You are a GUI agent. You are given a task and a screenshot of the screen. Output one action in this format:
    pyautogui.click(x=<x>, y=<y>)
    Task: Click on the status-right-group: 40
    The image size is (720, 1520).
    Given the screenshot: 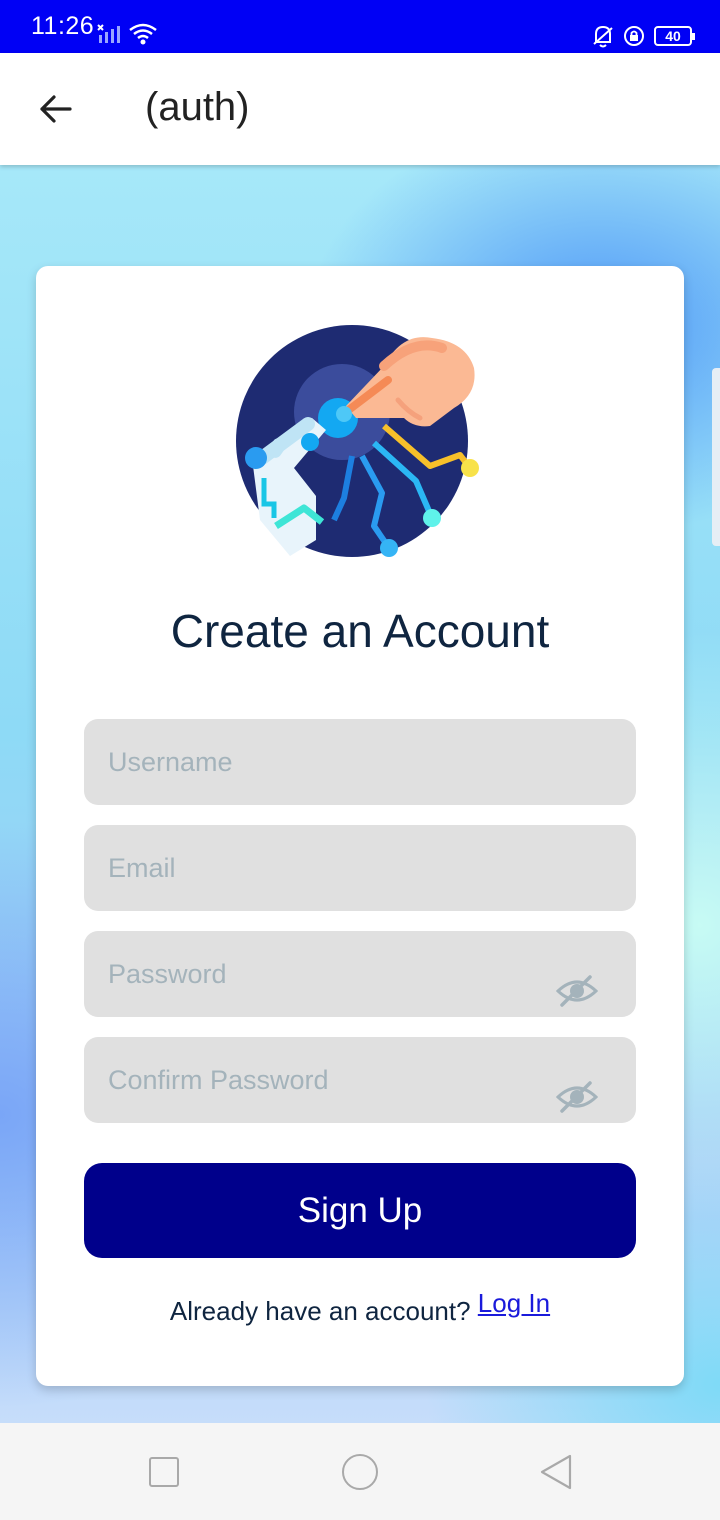 What is the action you would take?
    pyautogui.click(x=643, y=36)
    